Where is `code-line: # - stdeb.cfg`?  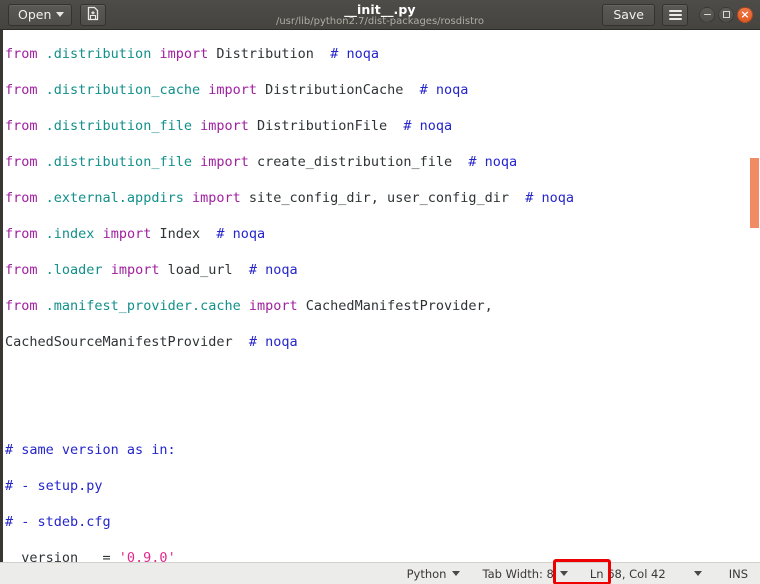 code-line: # - stdeb.cfg is located at coordinates (58, 522).